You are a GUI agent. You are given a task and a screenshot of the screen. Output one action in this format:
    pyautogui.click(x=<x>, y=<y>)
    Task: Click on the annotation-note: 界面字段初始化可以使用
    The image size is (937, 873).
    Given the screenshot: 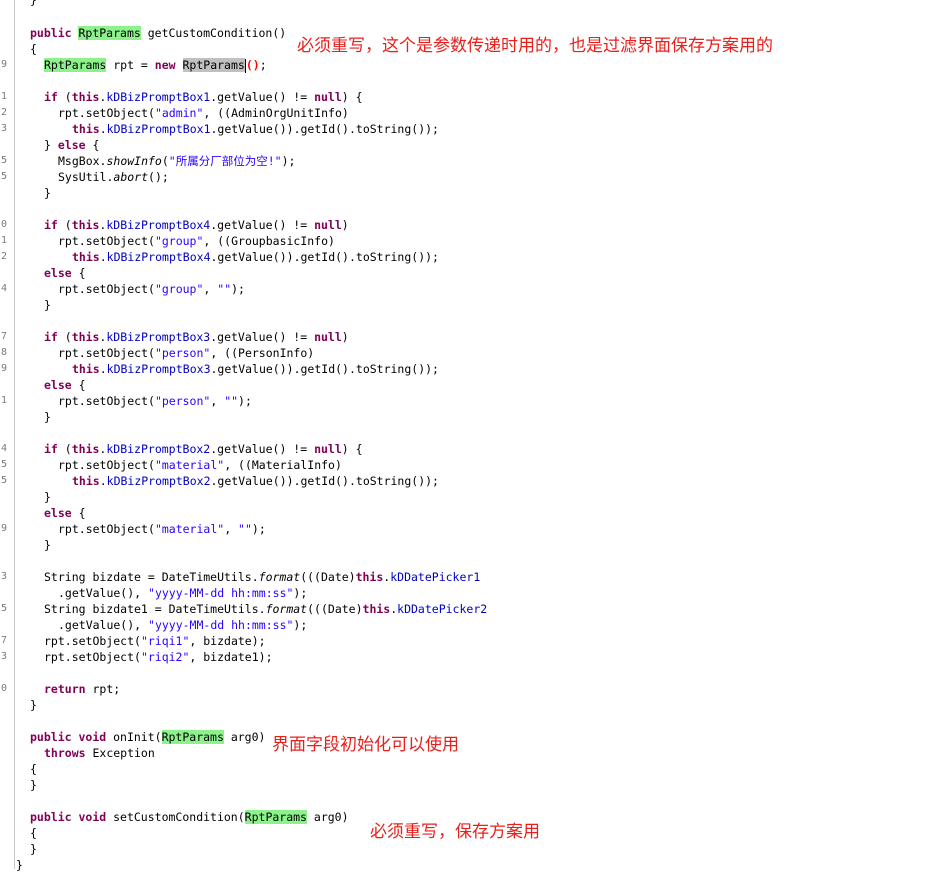 What is the action you would take?
    pyautogui.click(x=365, y=745)
    